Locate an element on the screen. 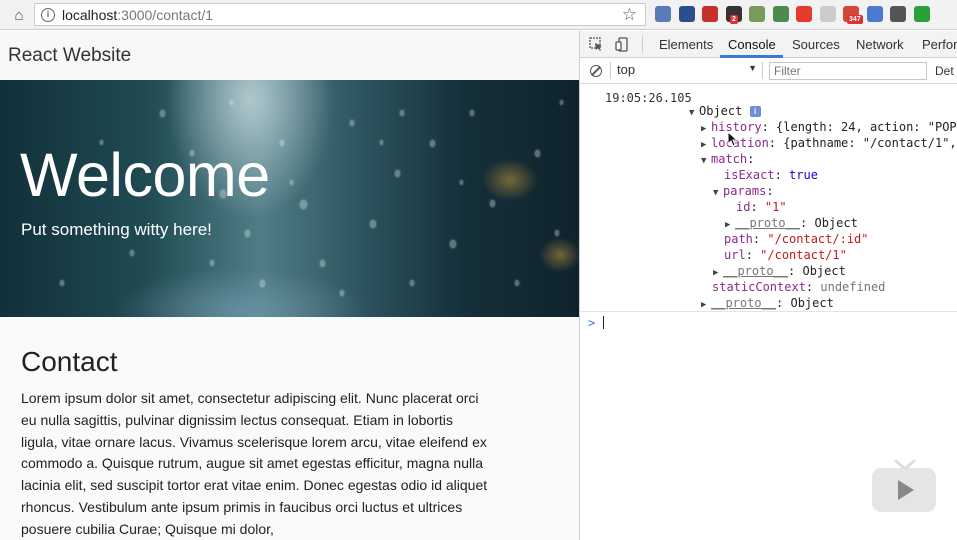  tab-performance: Perfor is located at coordinates (939, 44).